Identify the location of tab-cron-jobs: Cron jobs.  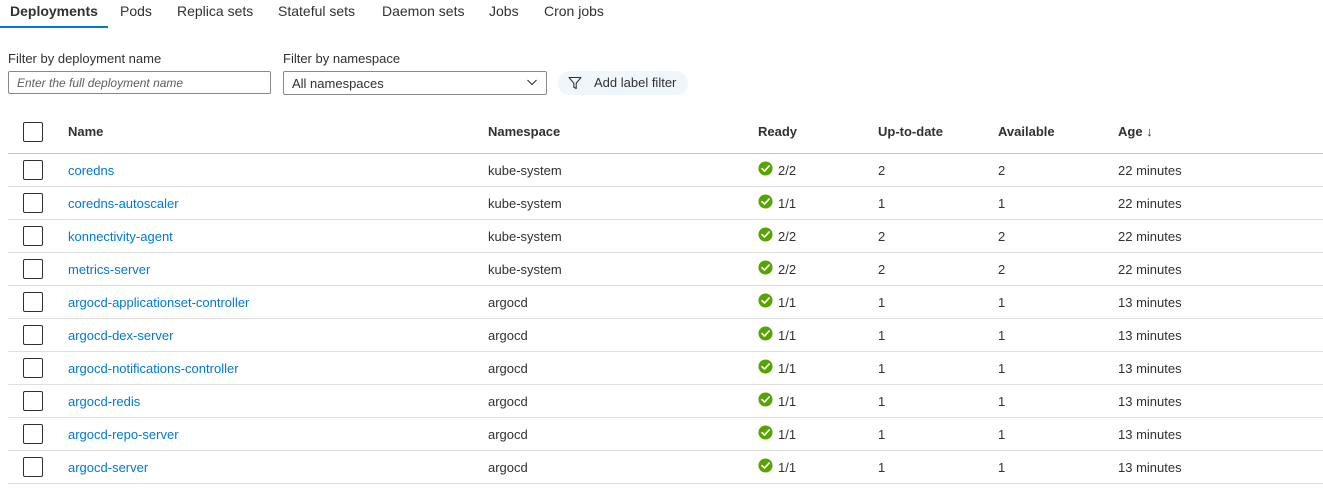
(574, 11).